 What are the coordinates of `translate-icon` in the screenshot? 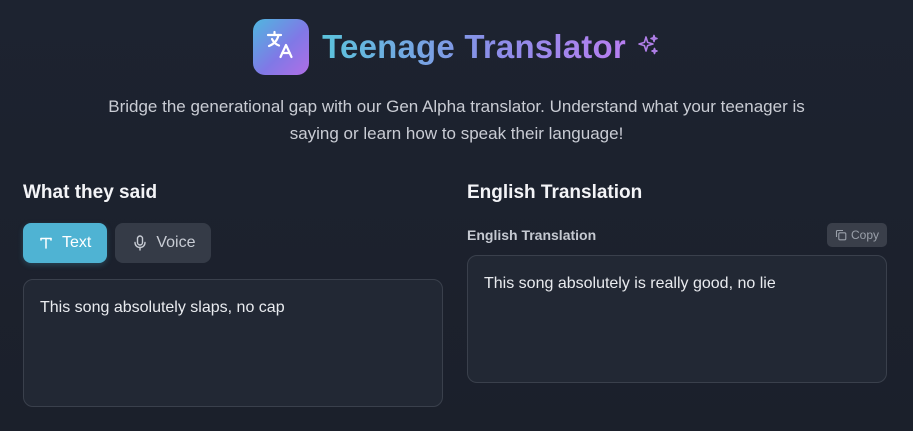 It's located at (281, 47).